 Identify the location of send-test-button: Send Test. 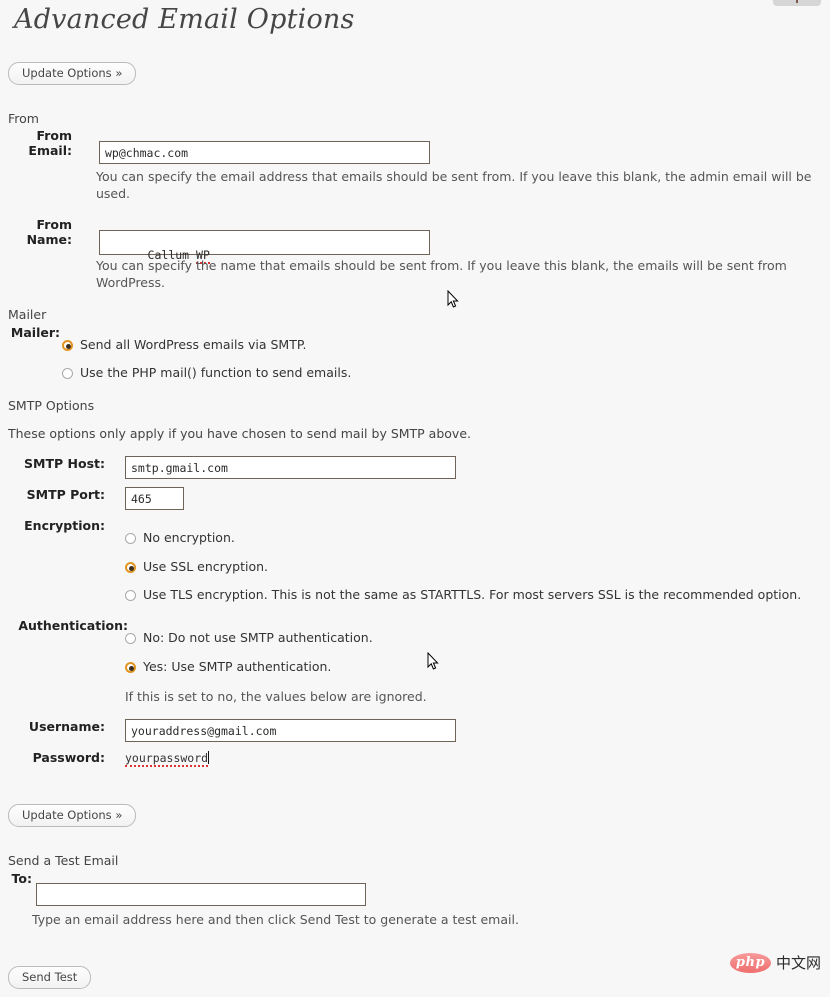
(50, 977).